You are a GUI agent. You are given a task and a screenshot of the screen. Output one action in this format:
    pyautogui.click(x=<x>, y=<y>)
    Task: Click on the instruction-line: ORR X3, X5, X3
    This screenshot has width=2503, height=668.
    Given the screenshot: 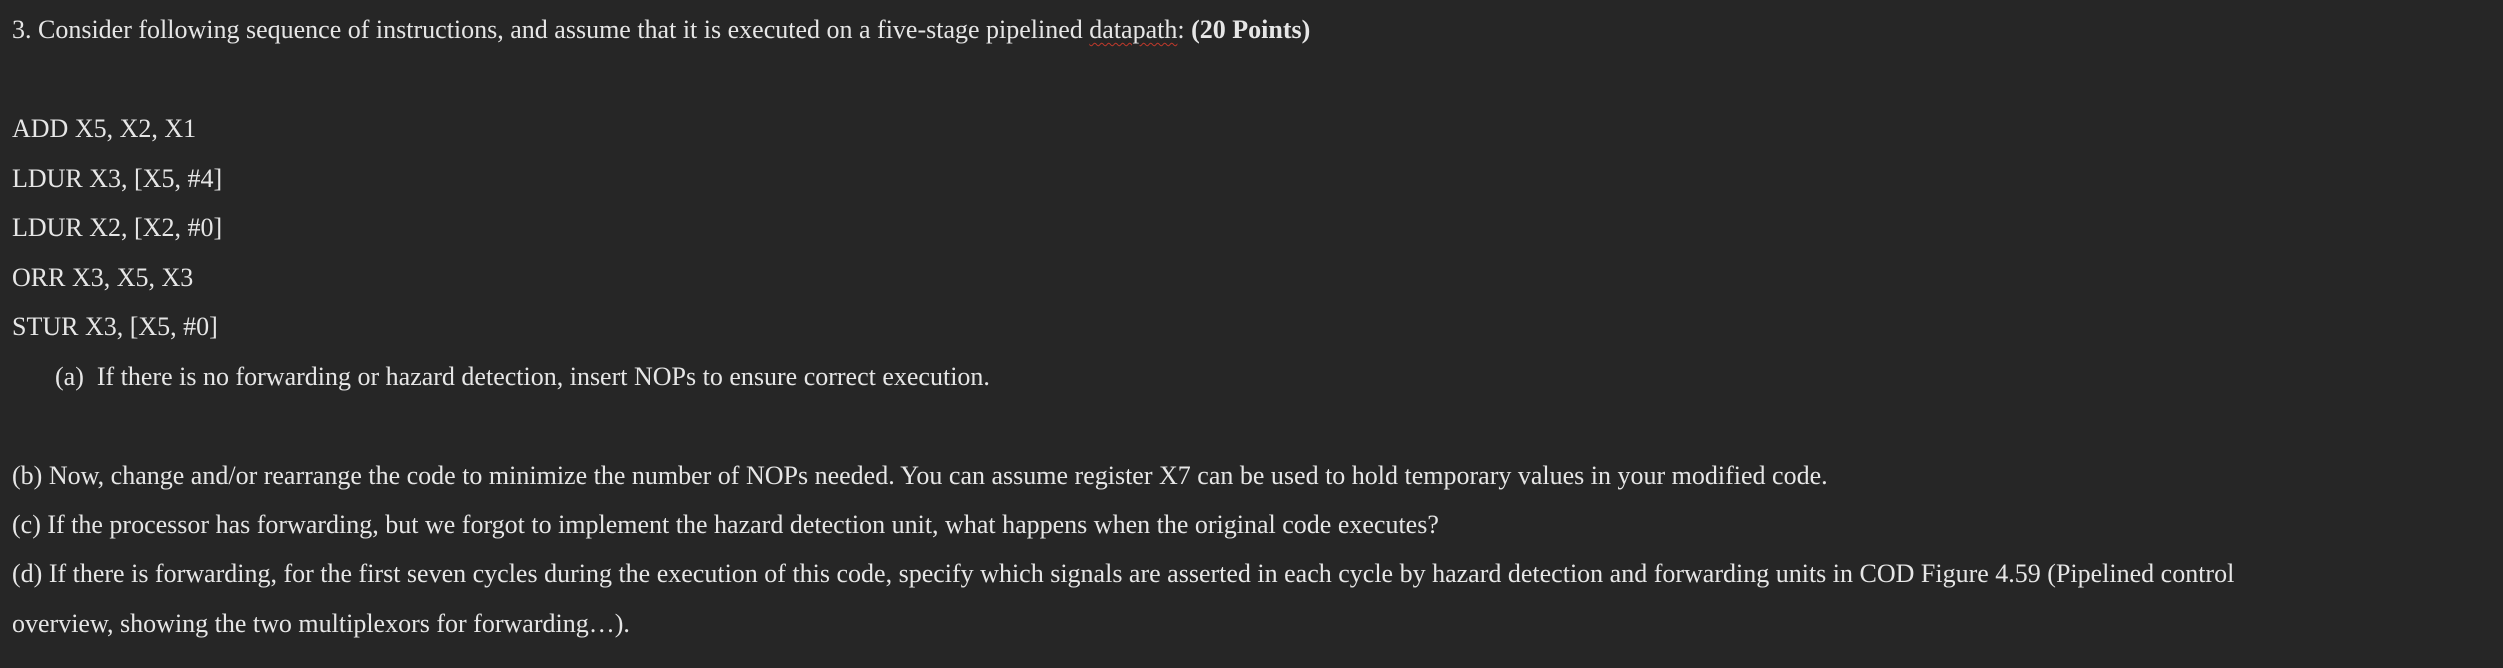 What is the action you would take?
    pyautogui.click(x=103, y=277)
    